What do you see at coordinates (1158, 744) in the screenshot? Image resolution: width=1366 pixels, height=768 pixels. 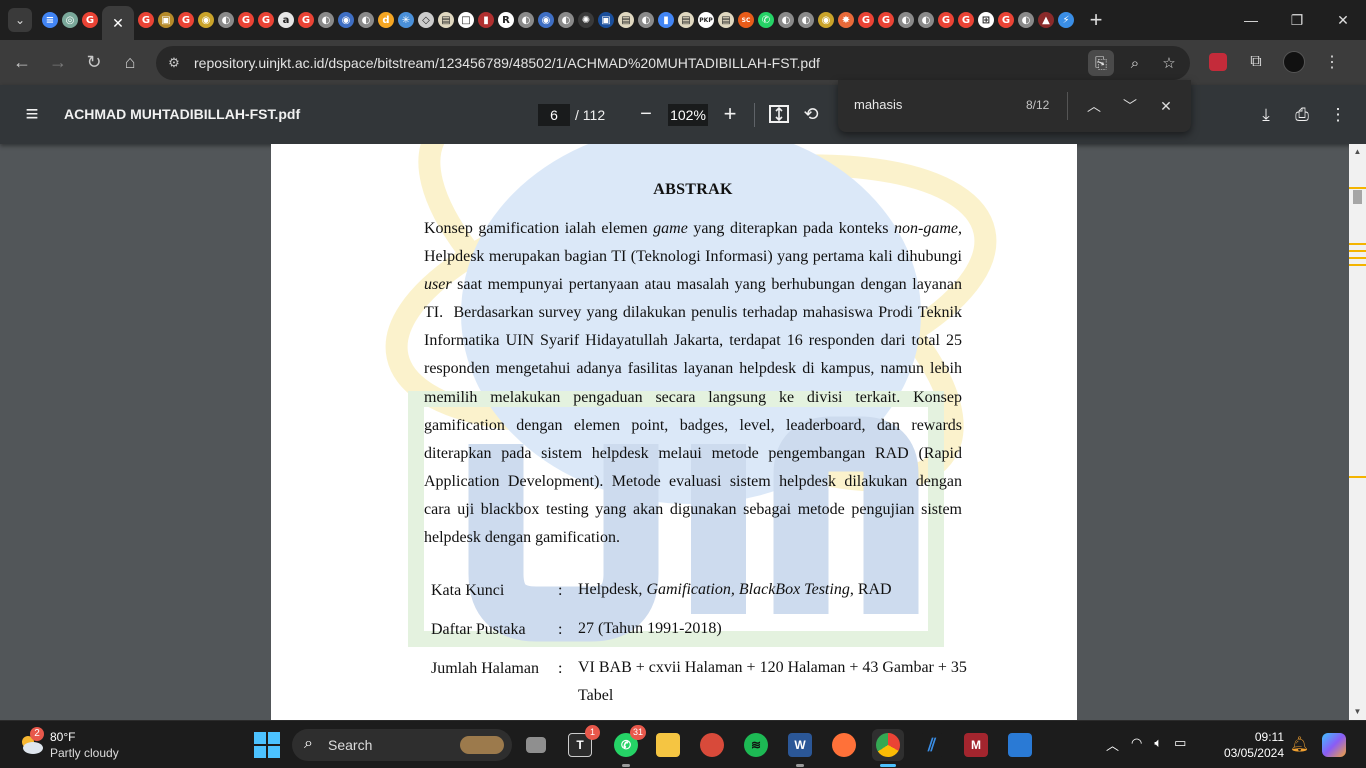 I see `volume-icon: 🔈︎` at bounding box center [1158, 744].